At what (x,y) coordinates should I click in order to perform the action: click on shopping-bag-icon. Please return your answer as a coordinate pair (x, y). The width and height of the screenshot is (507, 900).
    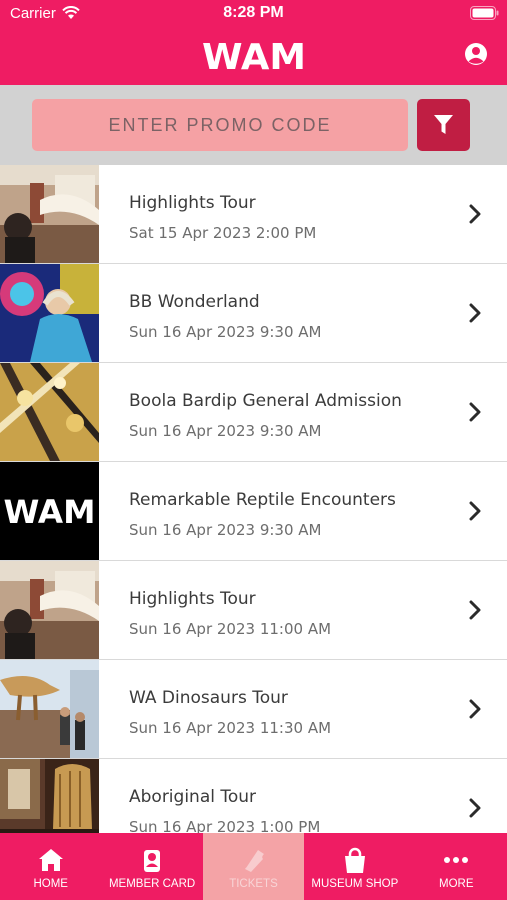
    Looking at the image, I should click on (354, 860).